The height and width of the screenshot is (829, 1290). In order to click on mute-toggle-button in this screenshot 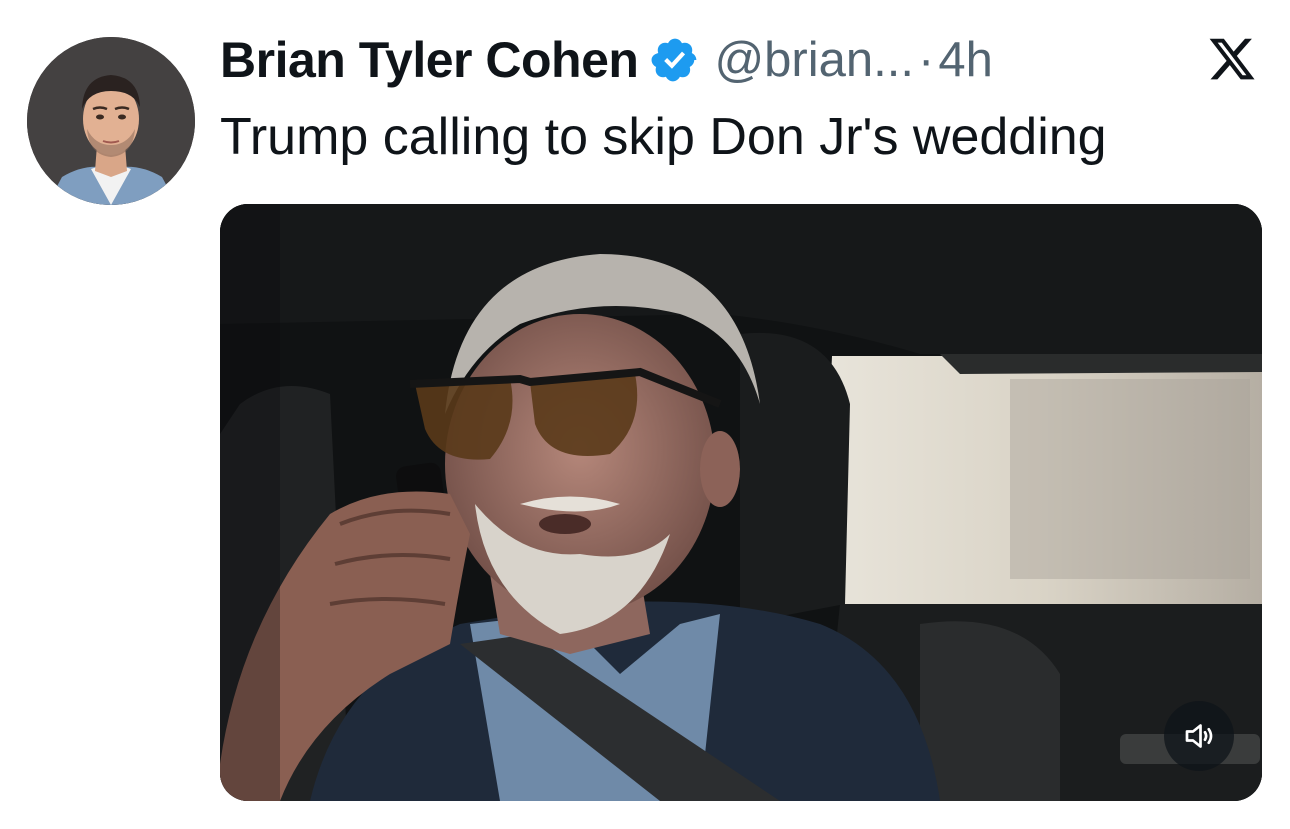, I will do `click(1199, 736)`.